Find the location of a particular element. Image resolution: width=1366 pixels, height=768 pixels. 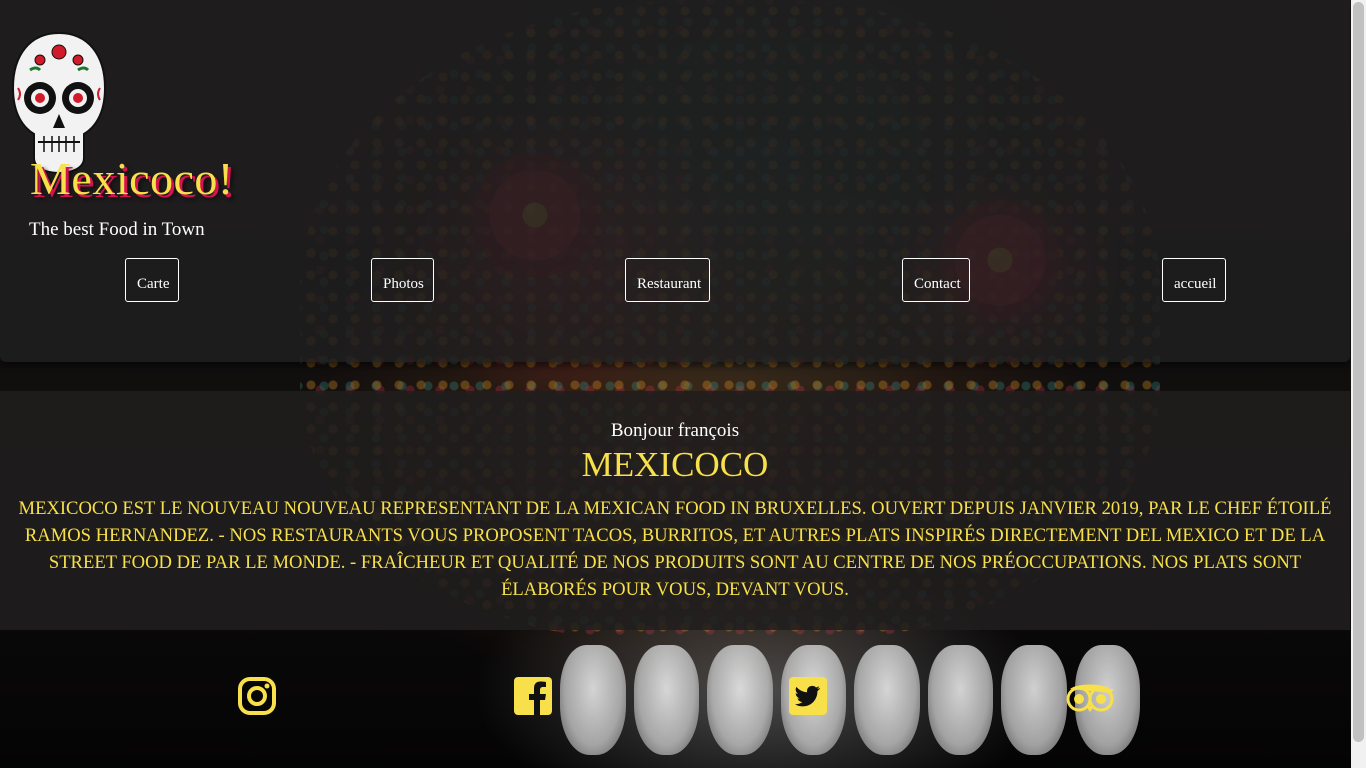

tripadvisor-icon is located at coordinates (1090, 696).